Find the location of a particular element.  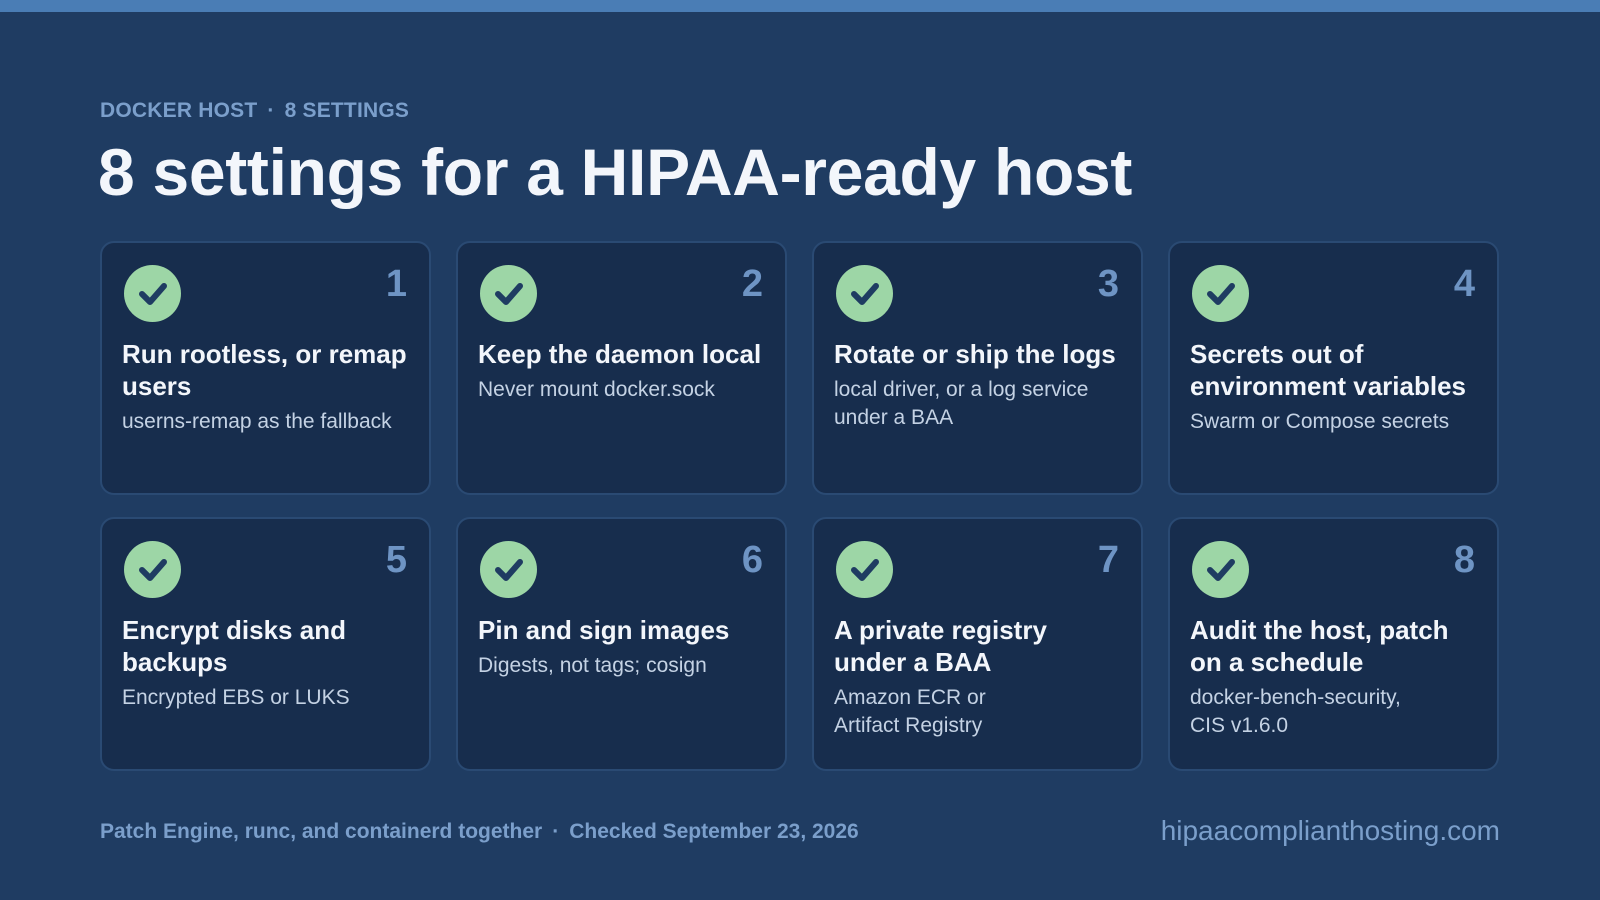

footer-site-link: hipaacomplianthosting.com is located at coordinates (1330, 831).